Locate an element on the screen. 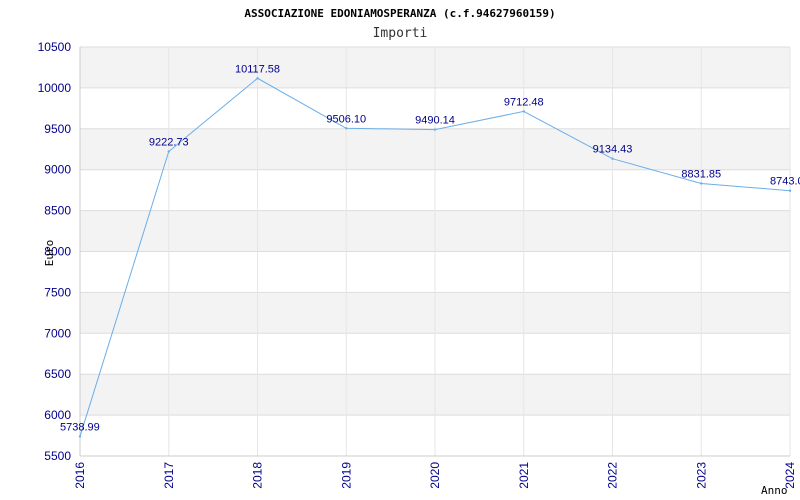 The width and height of the screenshot is (800, 500). data-label: 9712.48 is located at coordinates (524, 102).